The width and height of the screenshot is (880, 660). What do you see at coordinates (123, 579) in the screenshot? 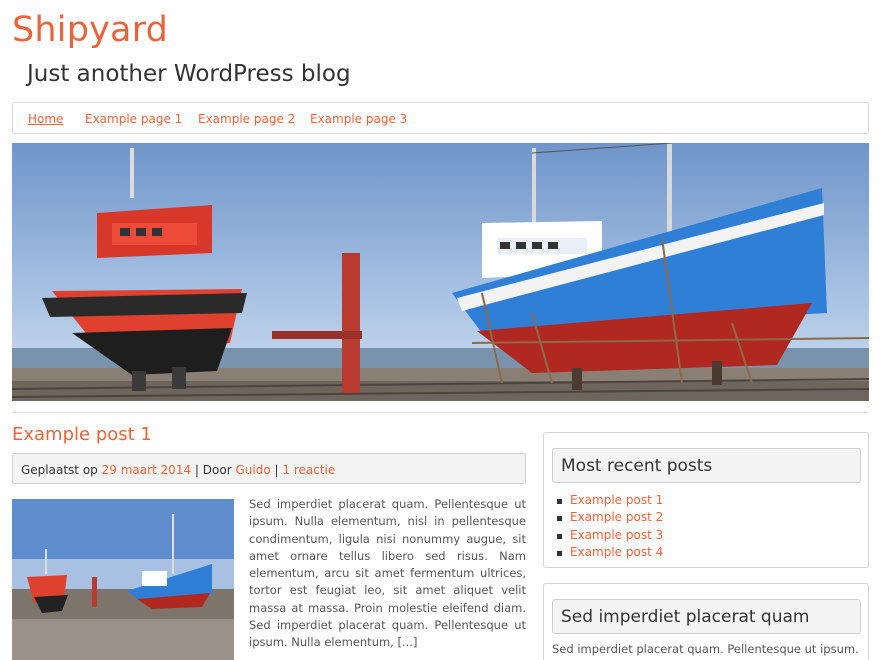
I see `post-thumbnail` at bounding box center [123, 579].